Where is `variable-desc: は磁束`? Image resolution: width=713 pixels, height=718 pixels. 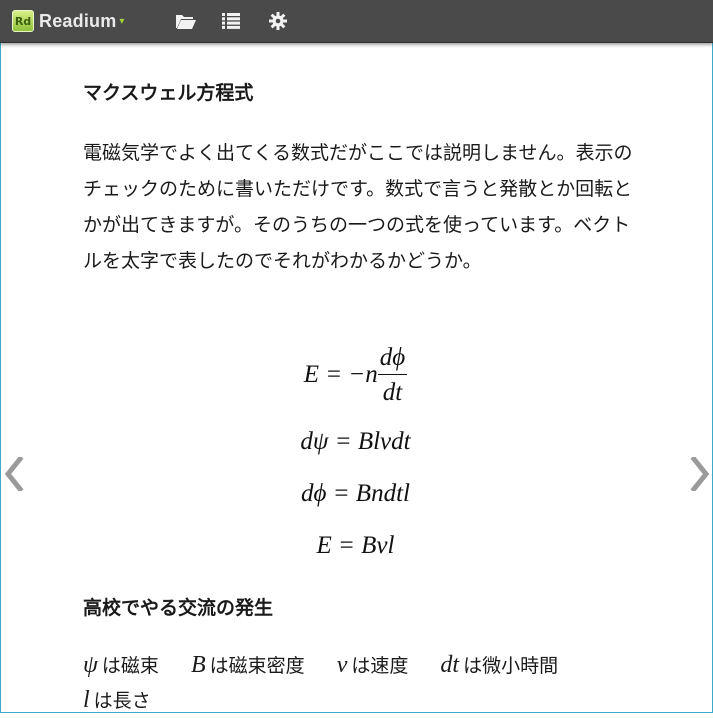
variable-desc: は磁束 is located at coordinates (130, 666).